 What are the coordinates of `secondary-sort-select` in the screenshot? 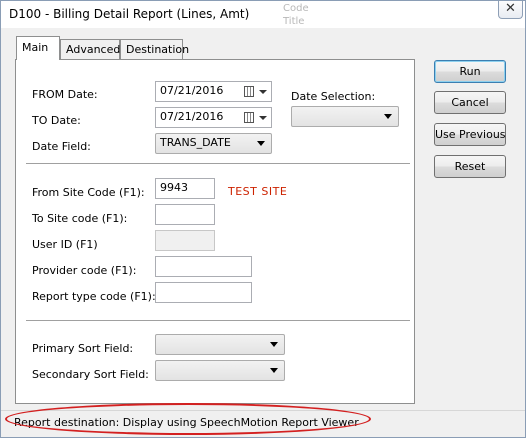 It's located at (220, 370).